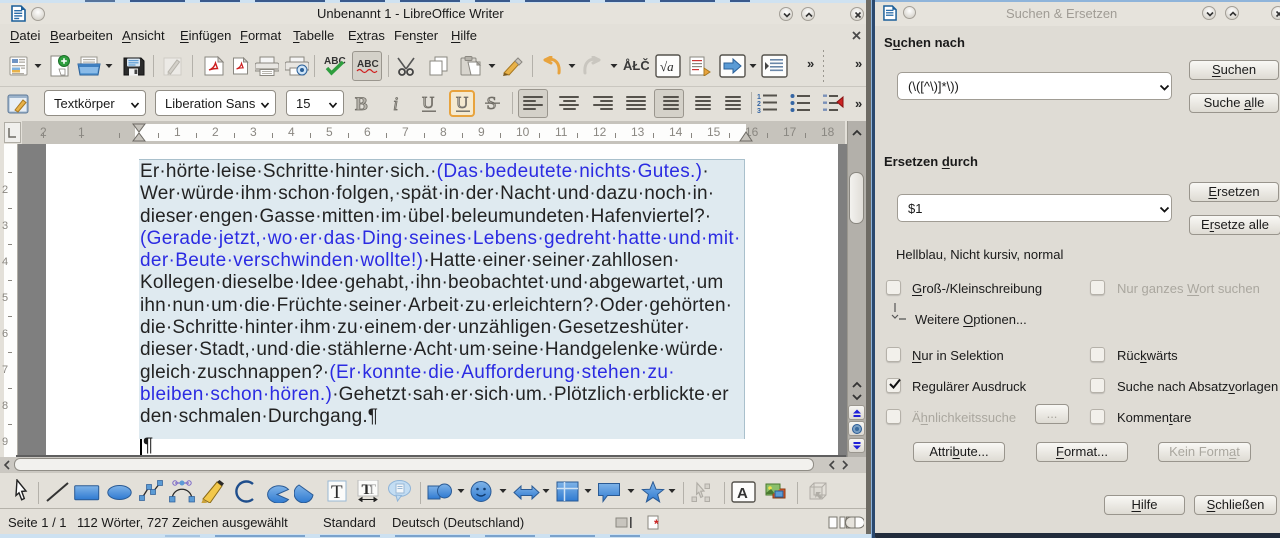 This screenshot has width=1280, height=538. Describe the element at coordinates (759, 111) in the screenshot. I see `svg-text: 3` at that location.